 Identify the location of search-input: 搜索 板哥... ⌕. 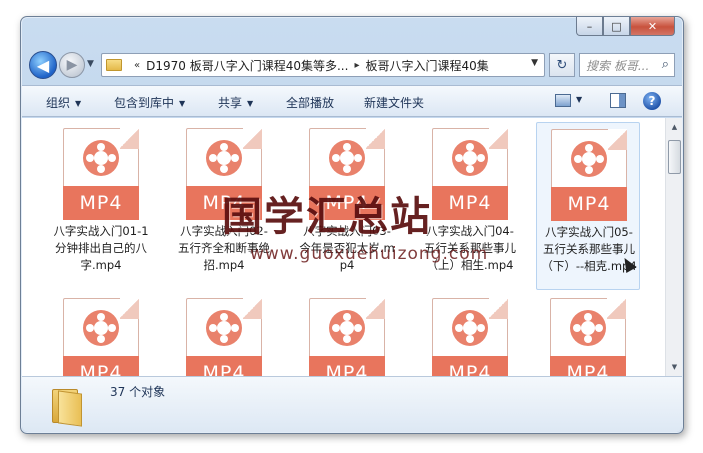
(627, 65).